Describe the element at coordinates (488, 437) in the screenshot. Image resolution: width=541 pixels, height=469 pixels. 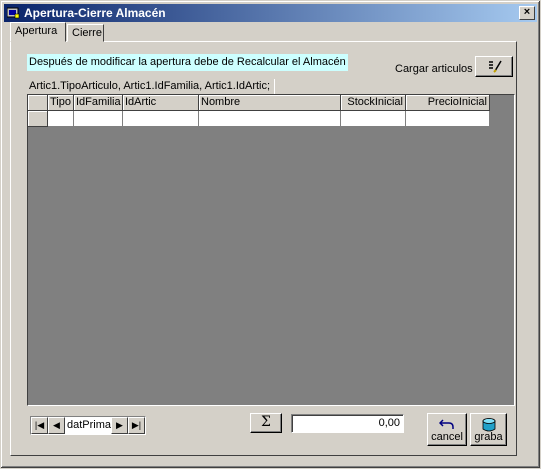
I see `save-label: graba` at that location.